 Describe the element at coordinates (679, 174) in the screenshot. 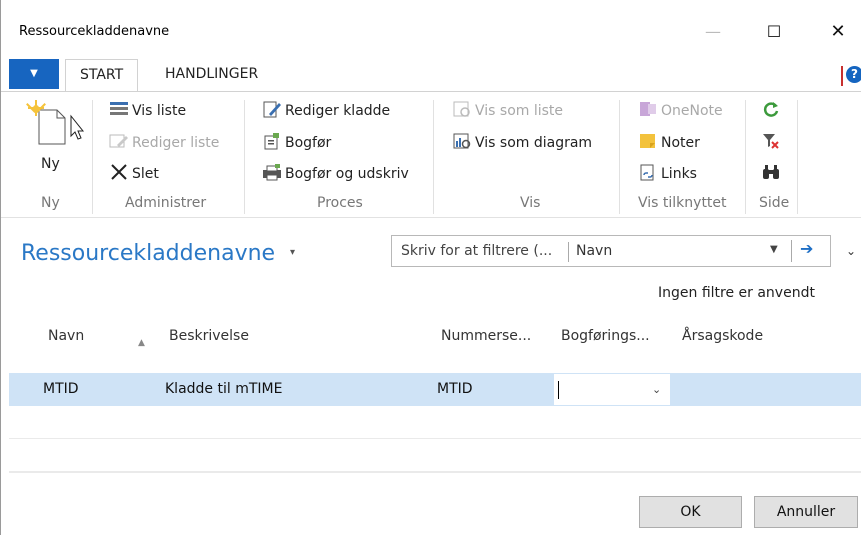

I see `links-label: Links` at that location.